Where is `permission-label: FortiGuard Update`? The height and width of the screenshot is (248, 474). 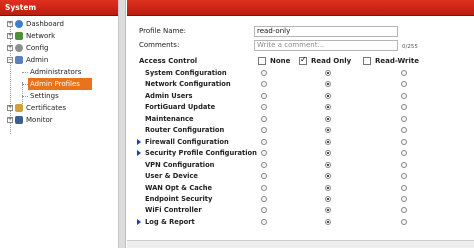
permission-label: FortiGuard Update is located at coordinates (180, 107).